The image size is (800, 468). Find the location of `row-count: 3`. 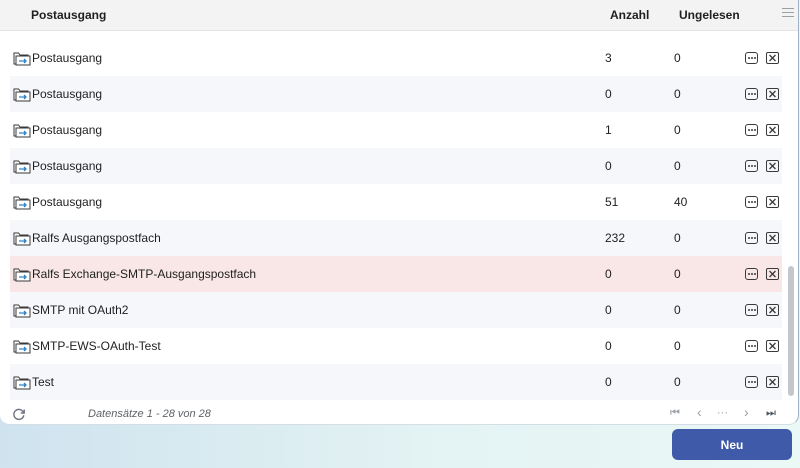

row-count: 3 is located at coordinates (608, 58).